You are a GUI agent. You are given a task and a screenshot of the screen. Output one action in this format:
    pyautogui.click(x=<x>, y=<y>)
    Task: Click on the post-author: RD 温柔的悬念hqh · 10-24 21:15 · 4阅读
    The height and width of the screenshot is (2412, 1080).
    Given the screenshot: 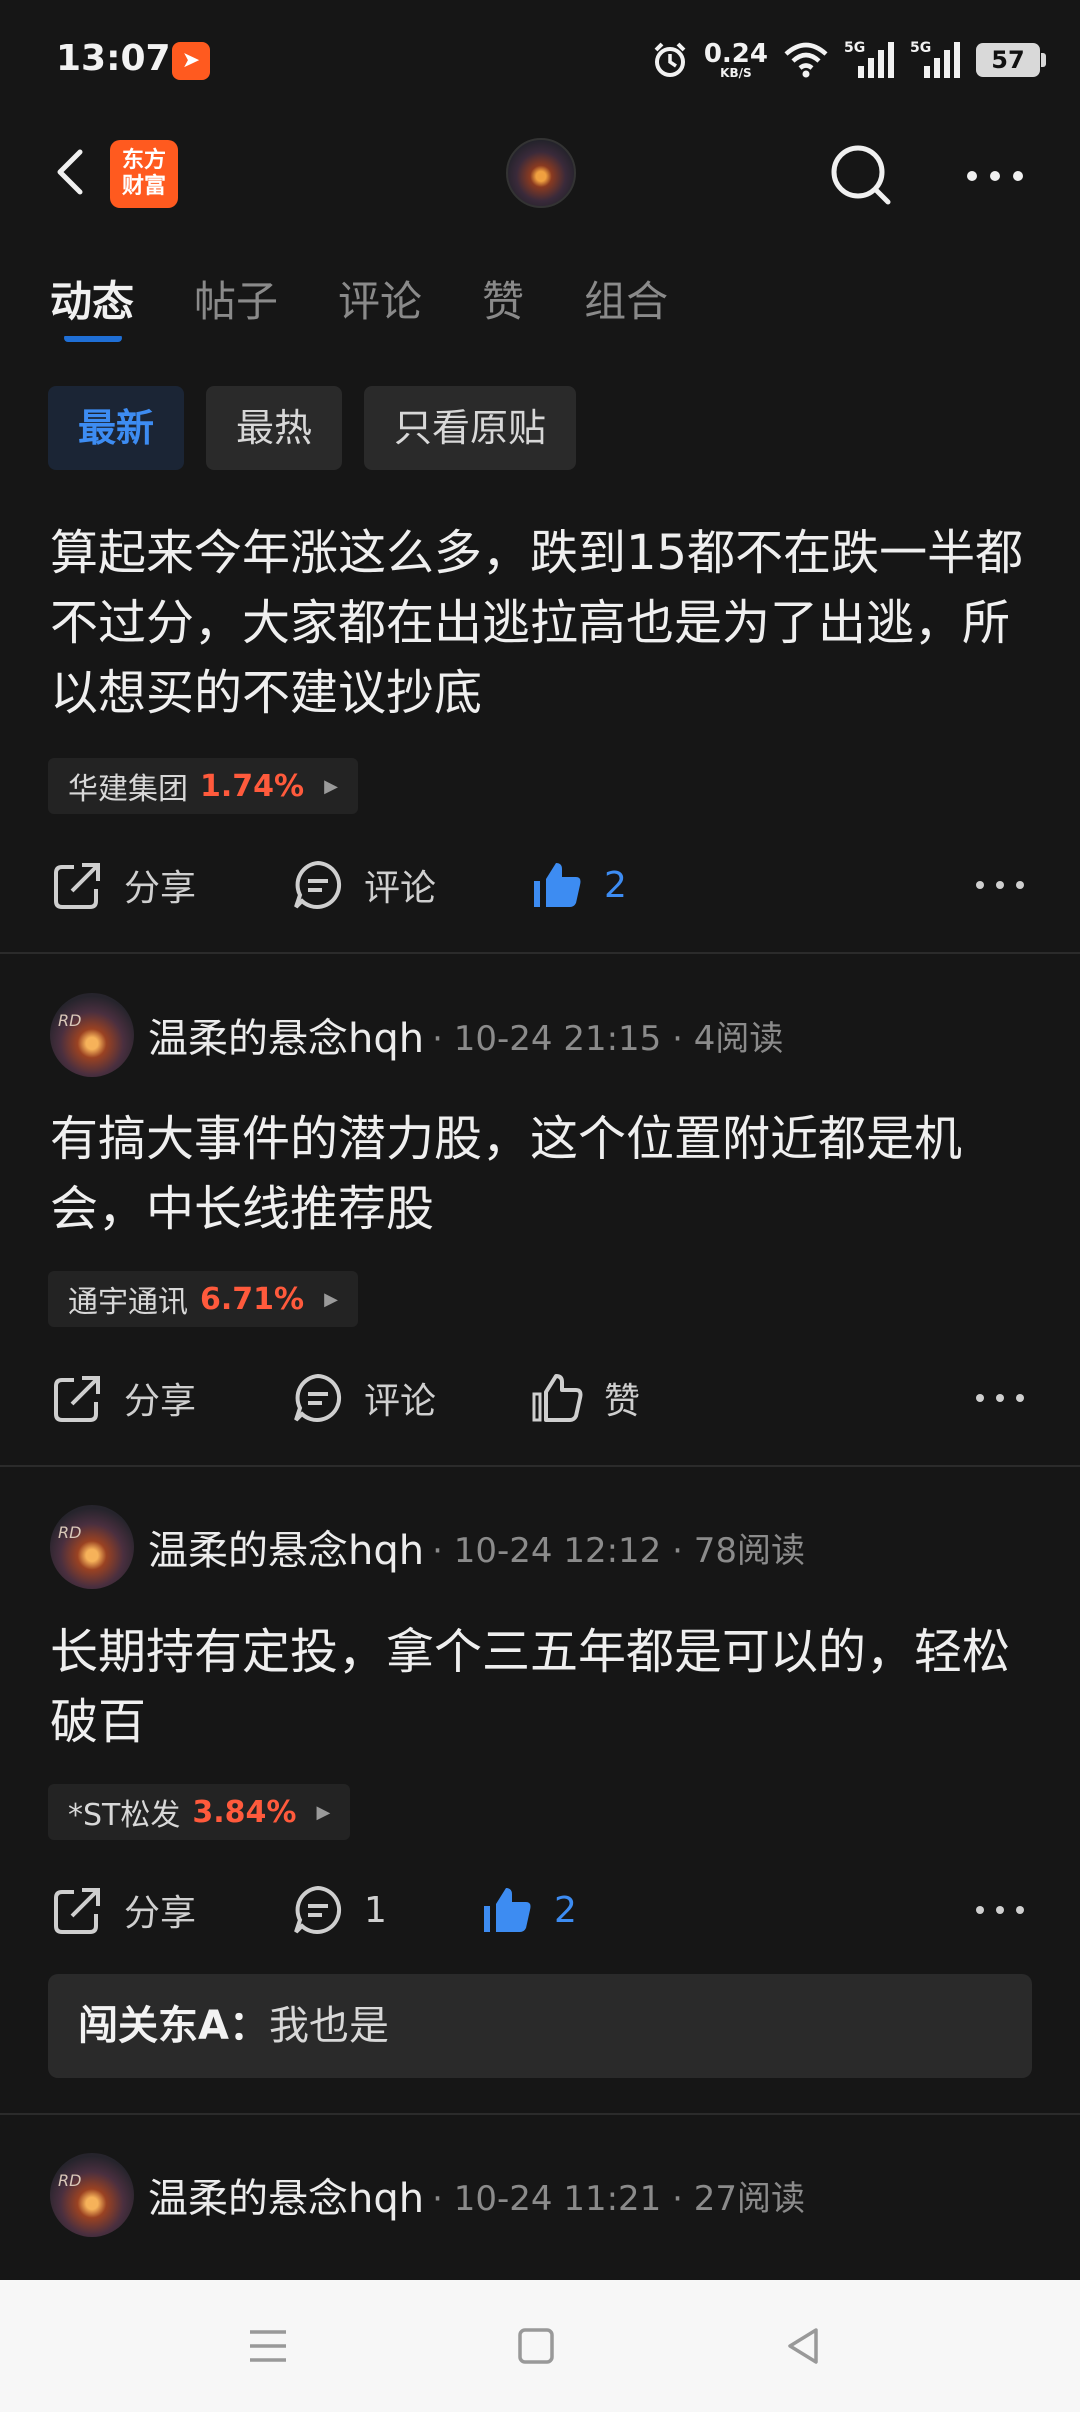 What is the action you would take?
    pyautogui.click(x=416, y=1035)
    